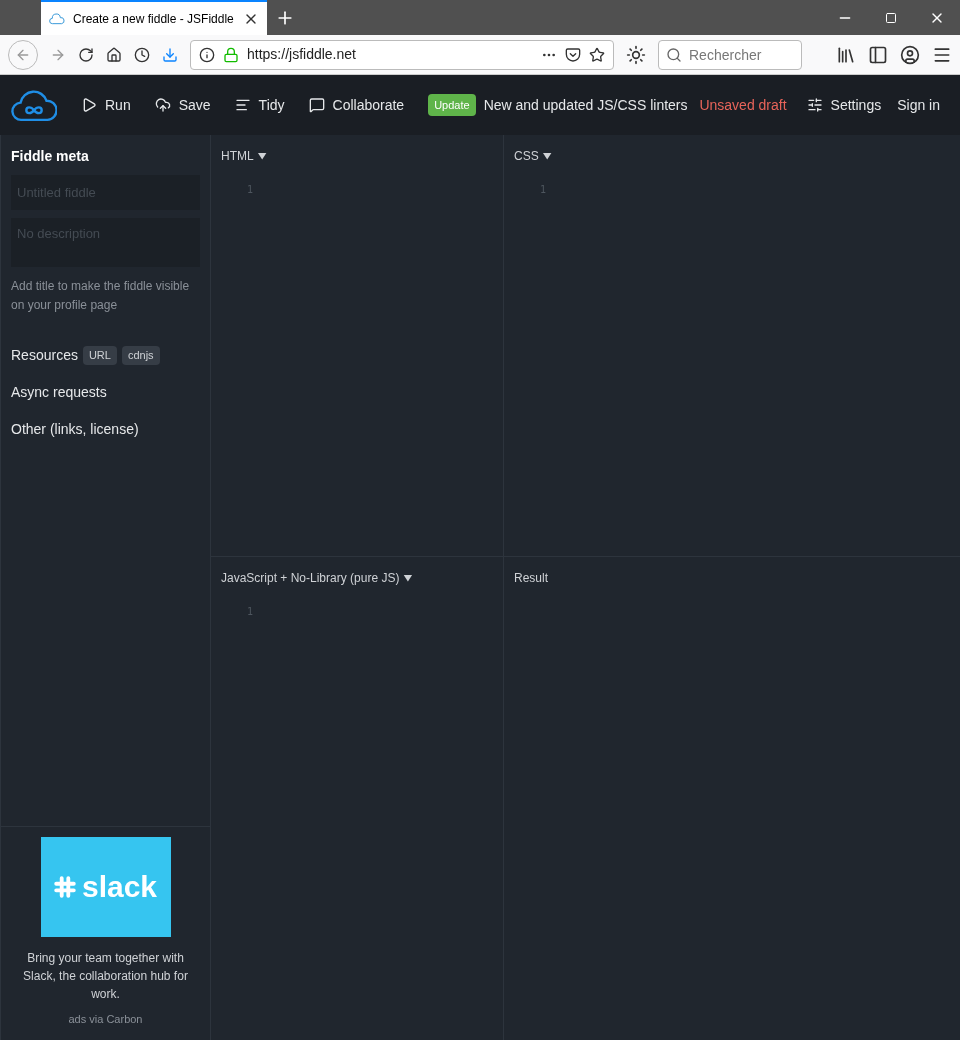 Image resolution: width=960 pixels, height=1040 pixels. Describe the element at coordinates (207, 54) in the screenshot. I see `info-icon` at that location.